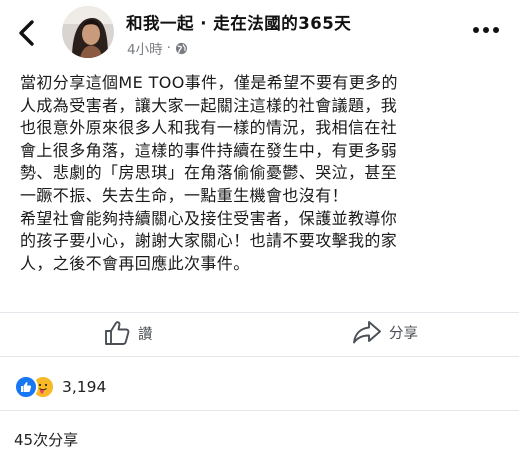 This screenshot has width=519, height=462. I want to click on more-options-button, so click(486, 30).